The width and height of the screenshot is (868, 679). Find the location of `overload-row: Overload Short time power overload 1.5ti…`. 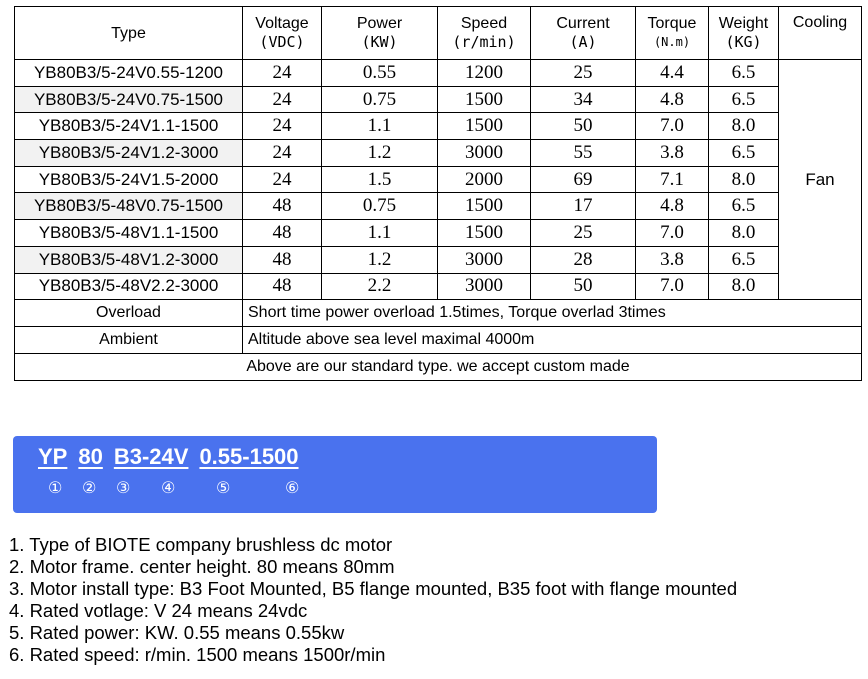

overload-row: Overload Short time power overload 1.5ti… is located at coordinates (438, 313).